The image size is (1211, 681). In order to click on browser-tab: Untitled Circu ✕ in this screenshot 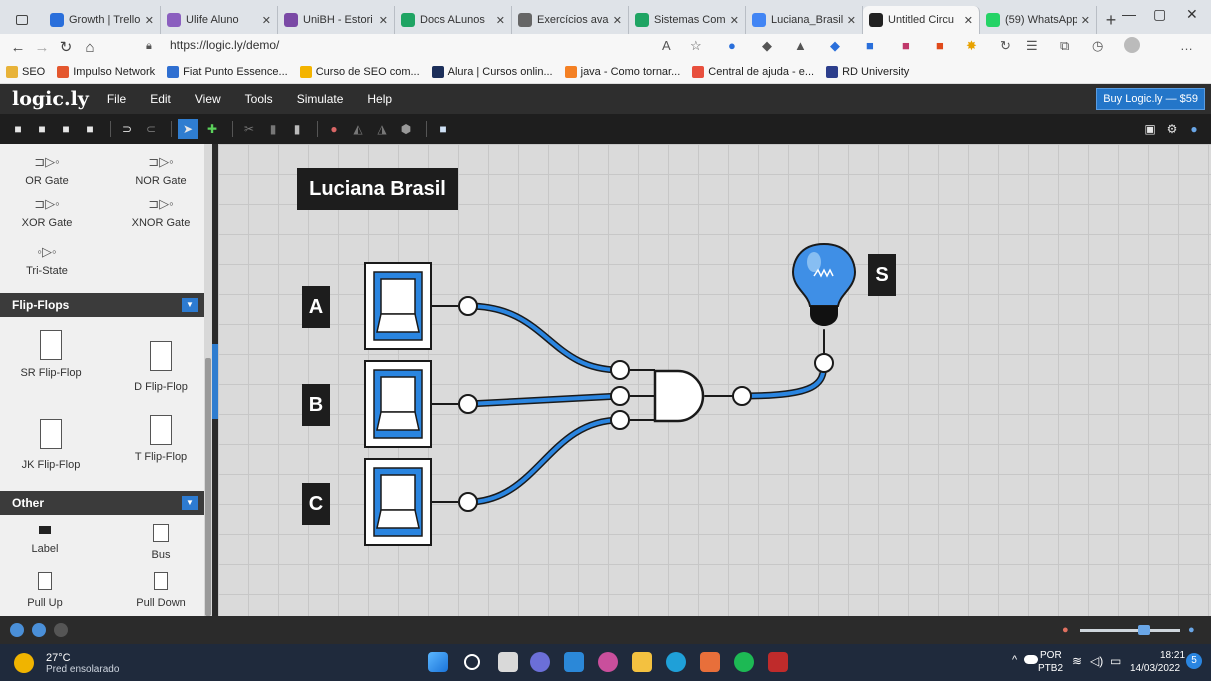, I will do `click(921, 20)`.